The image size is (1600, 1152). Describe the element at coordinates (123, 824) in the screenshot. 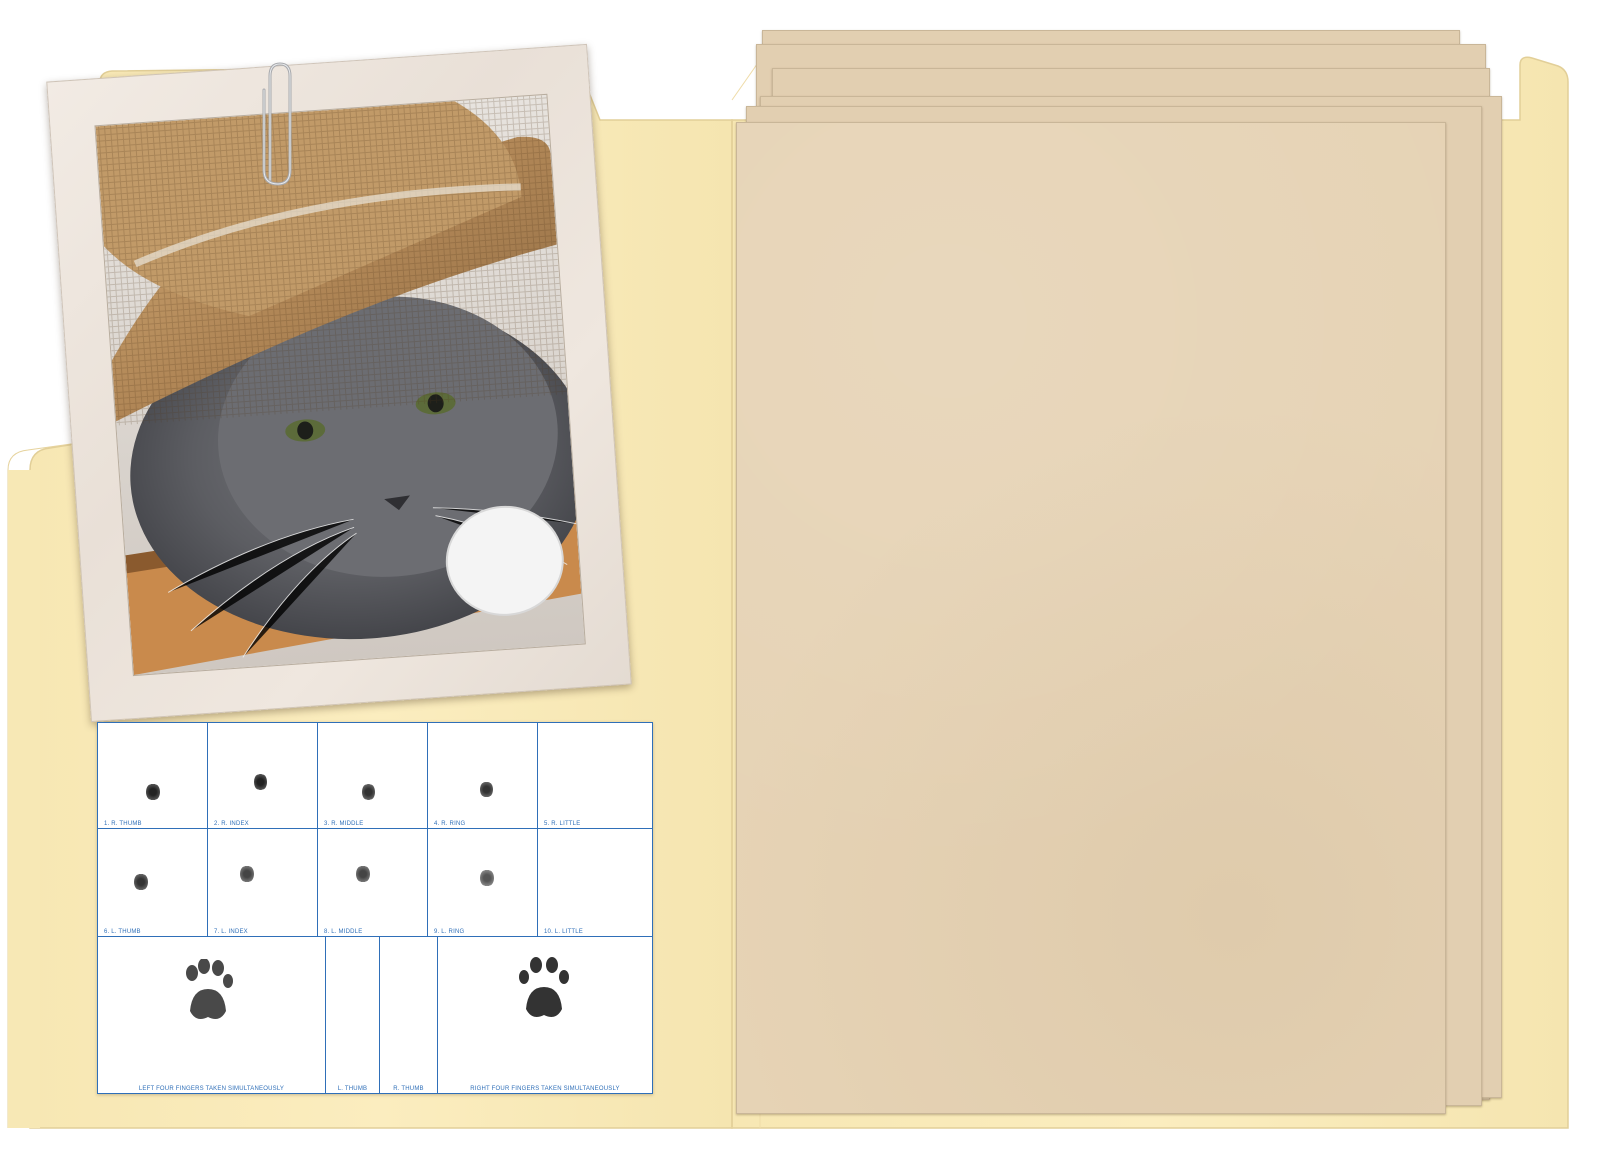

I see `cell-label: 1. R. THUMB` at that location.